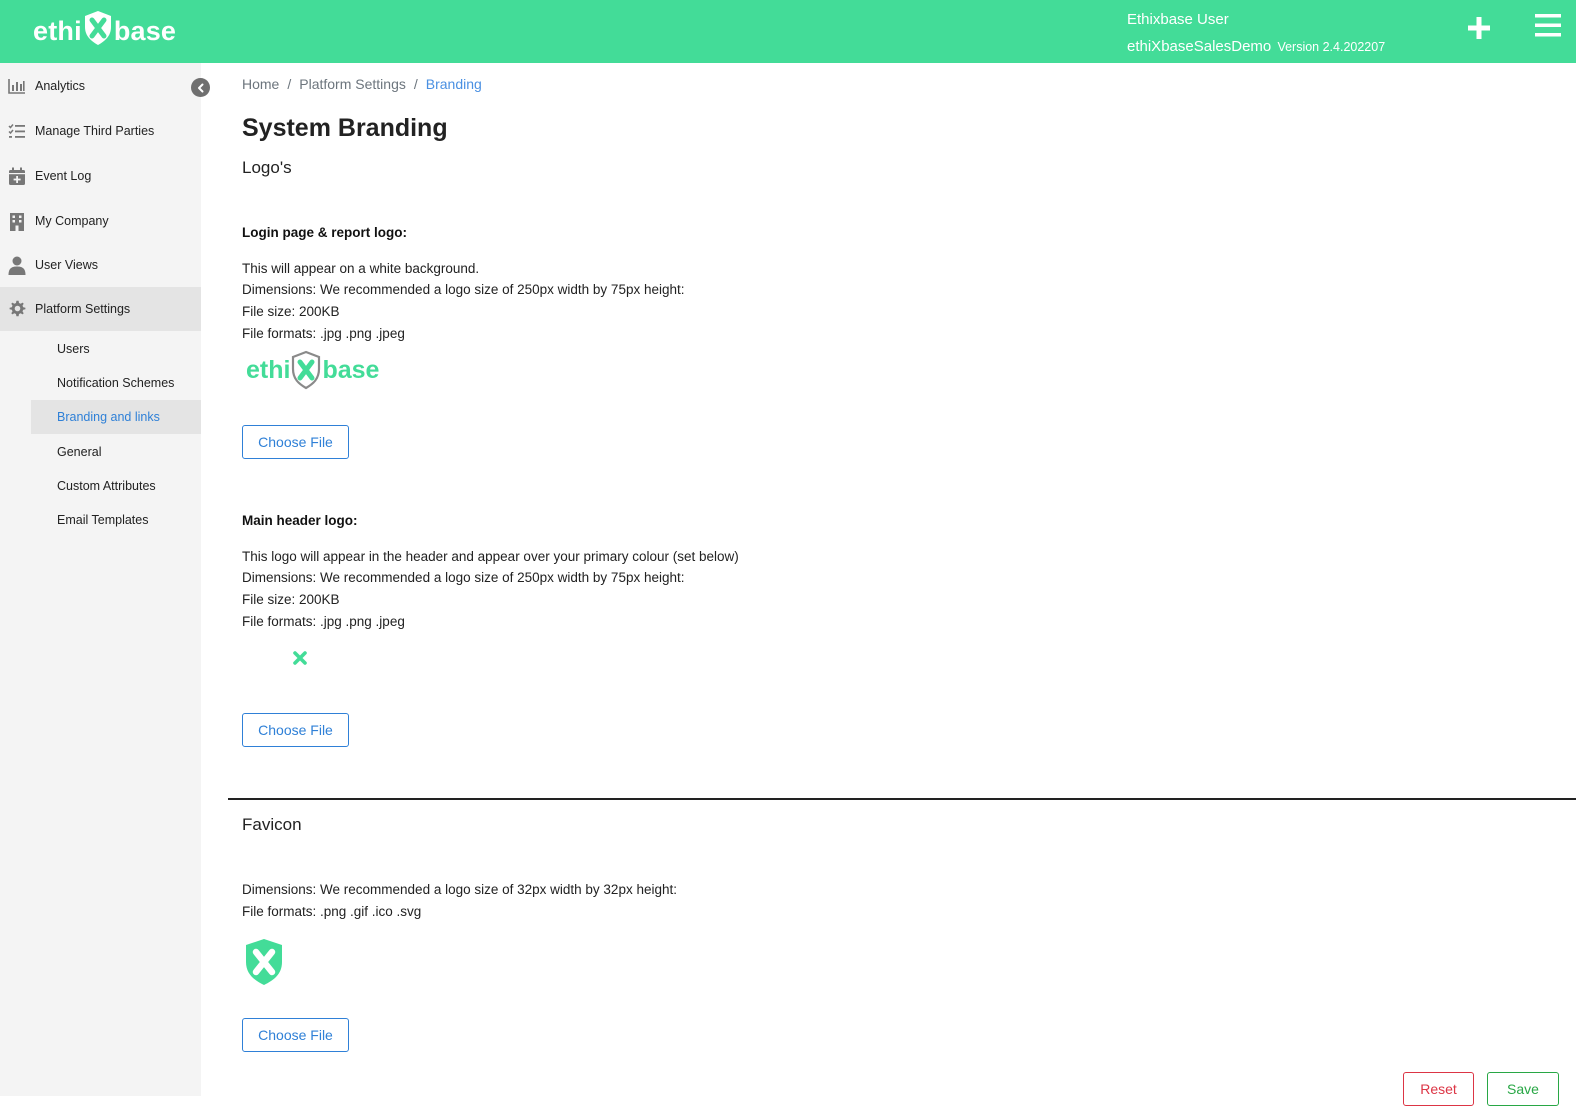 Image resolution: width=1576 pixels, height=1117 pixels. I want to click on chevron-left-icon, so click(200, 87).